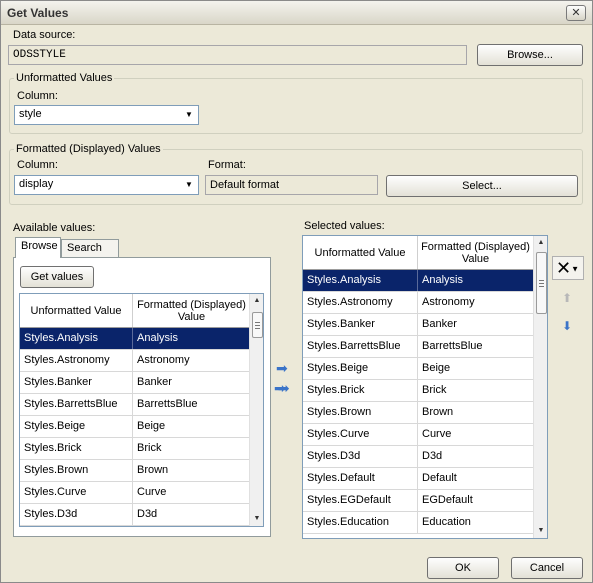 Image resolution: width=593 pixels, height=583 pixels. What do you see at coordinates (284, 368) in the screenshot?
I see `add-selected-arrow-icon: ➡` at bounding box center [284, 368].